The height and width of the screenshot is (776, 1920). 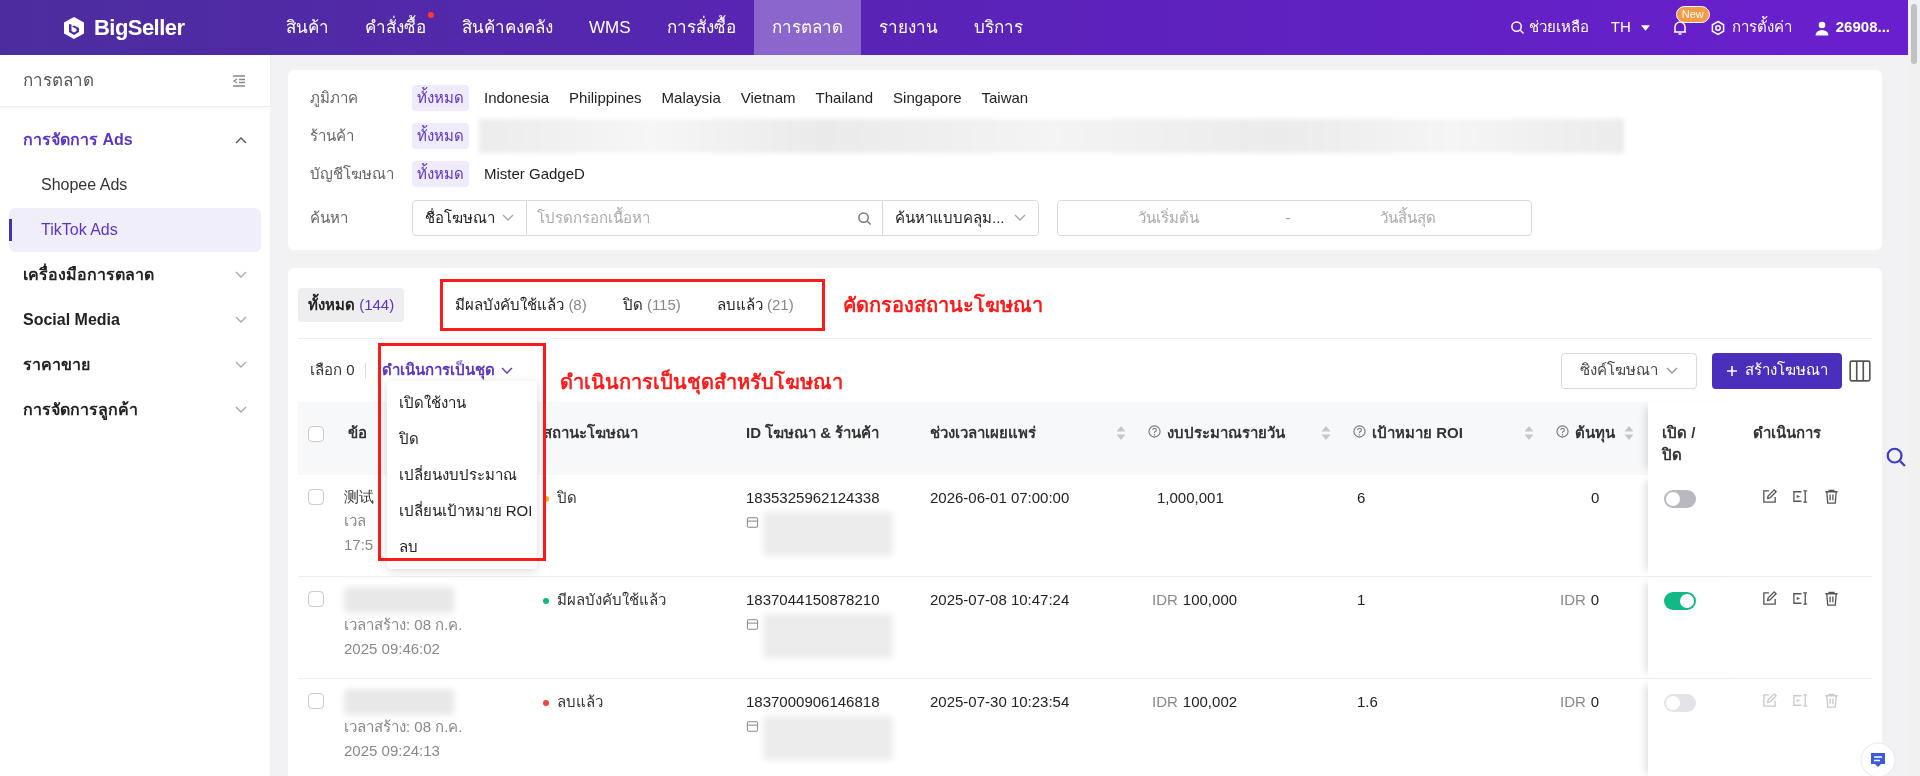 What do you see at coordinates (942, 305) in the screenshot?
I see `annotation-text: คัดกรองสถานะโฆษณา` at bounding box center [942, 305].